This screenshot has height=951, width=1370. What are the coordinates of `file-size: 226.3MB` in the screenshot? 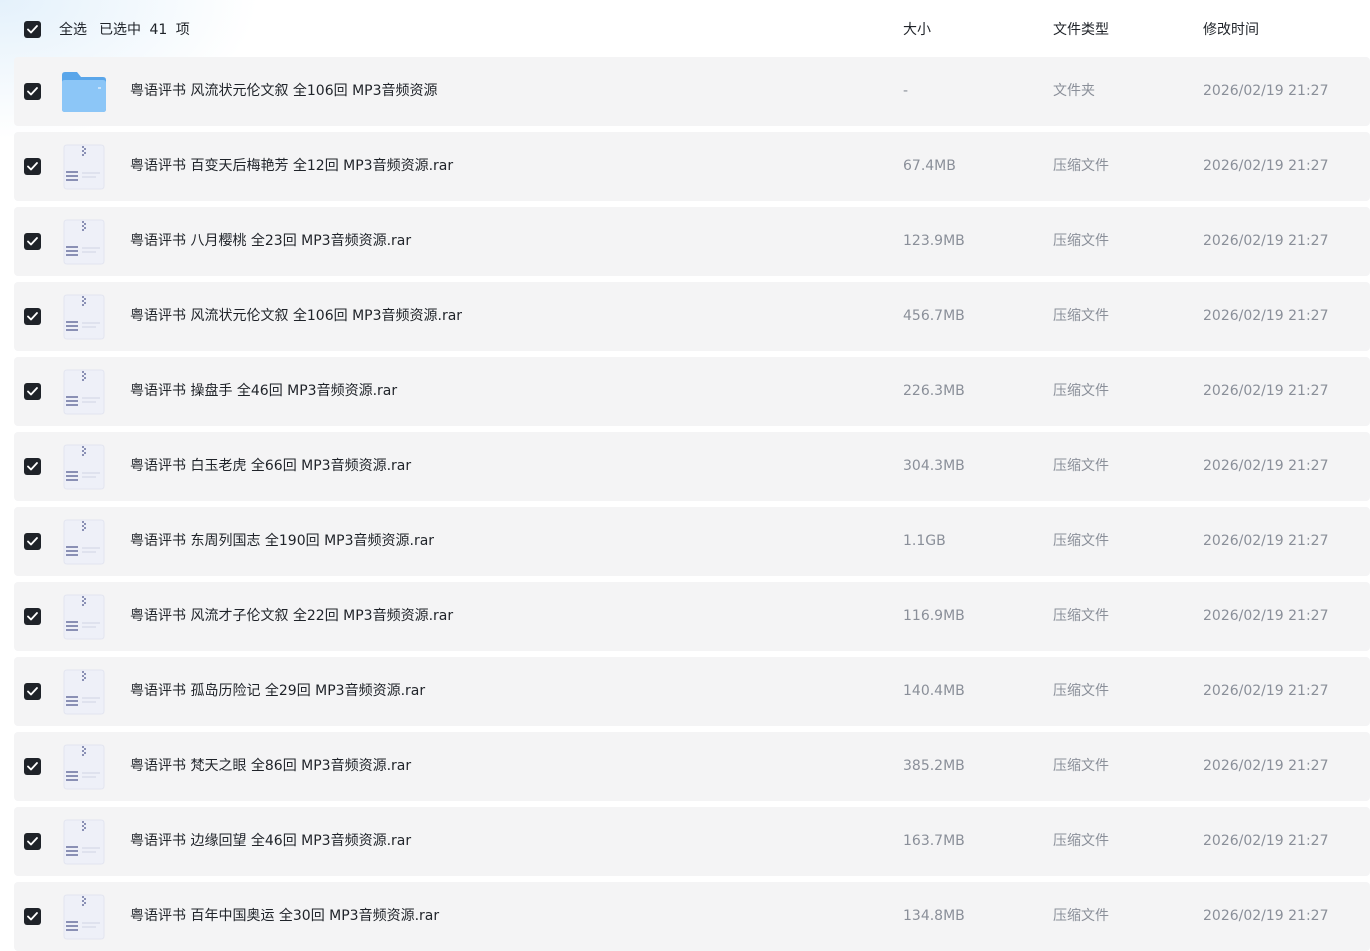 It's located at (934, 391).